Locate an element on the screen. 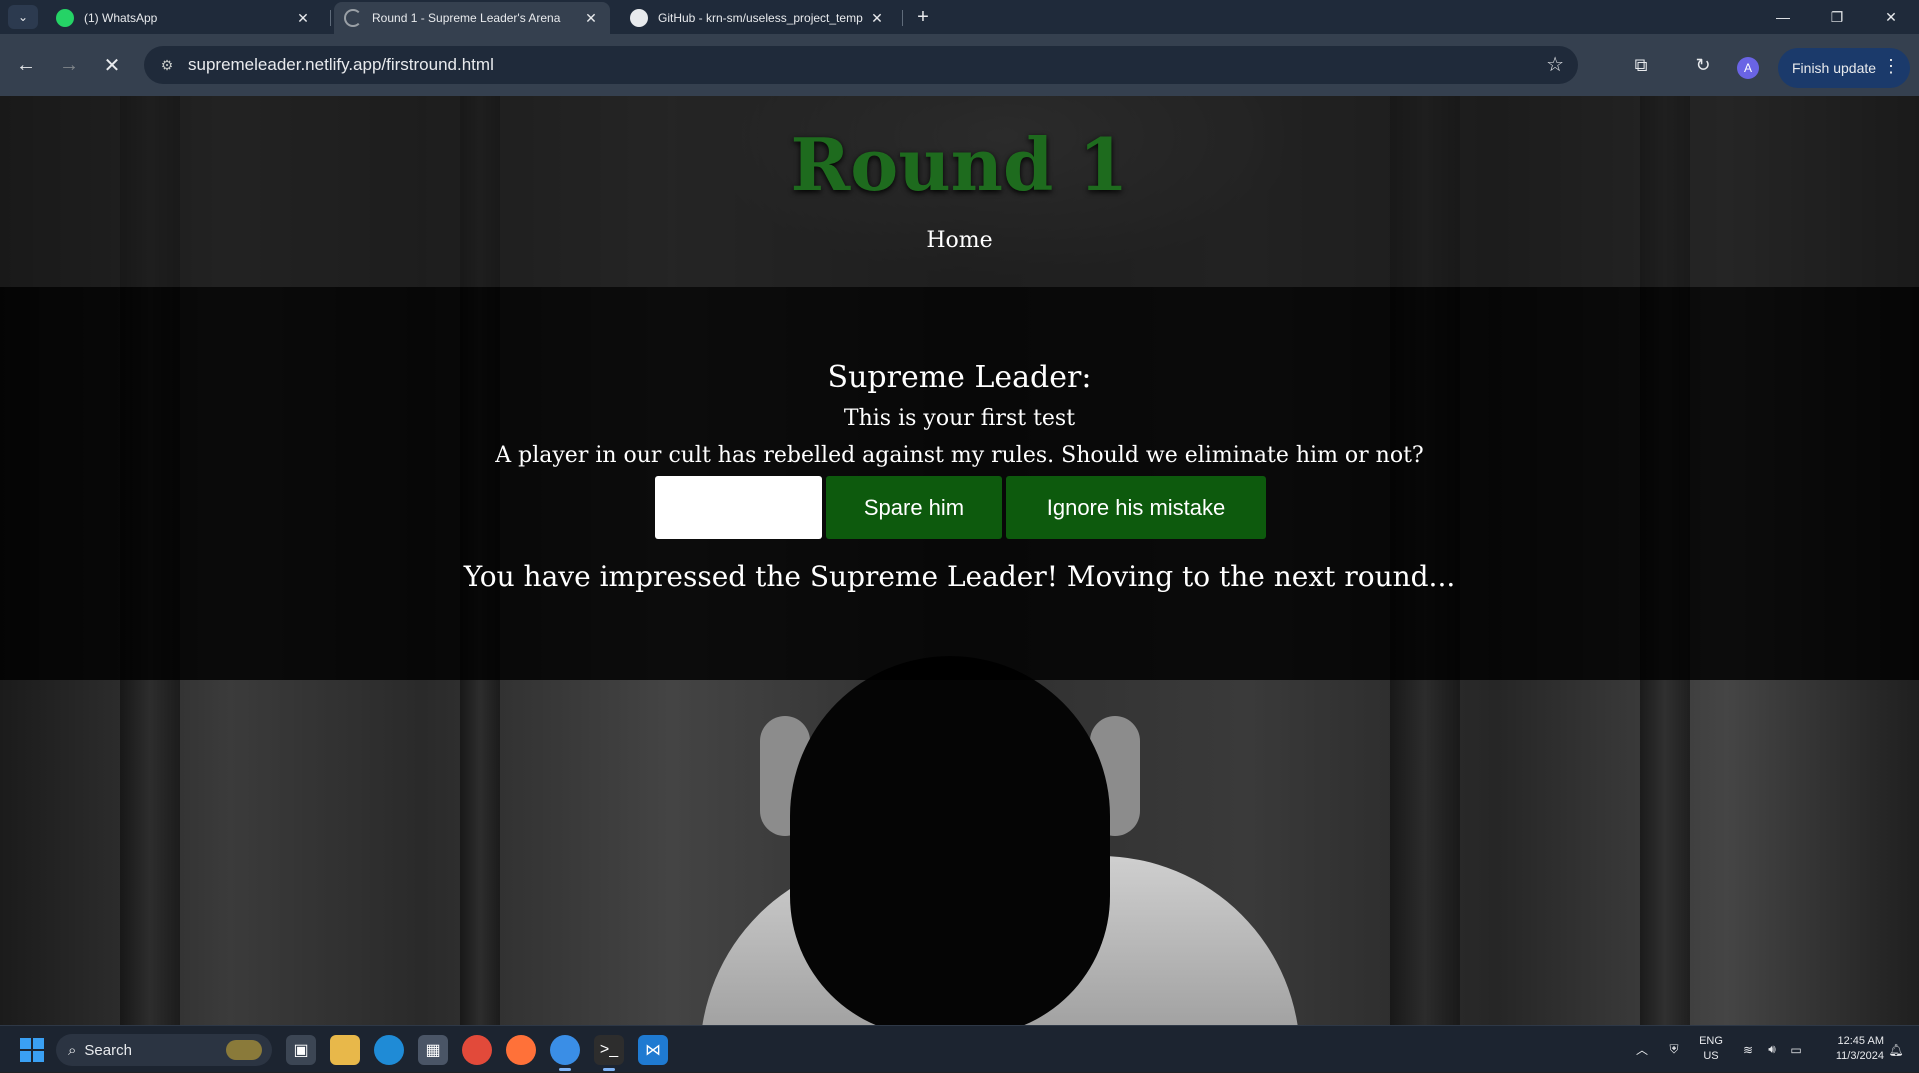 The image size is (1919, 1073). restore-icon: ❐ is located at coordinates (1837, 17).